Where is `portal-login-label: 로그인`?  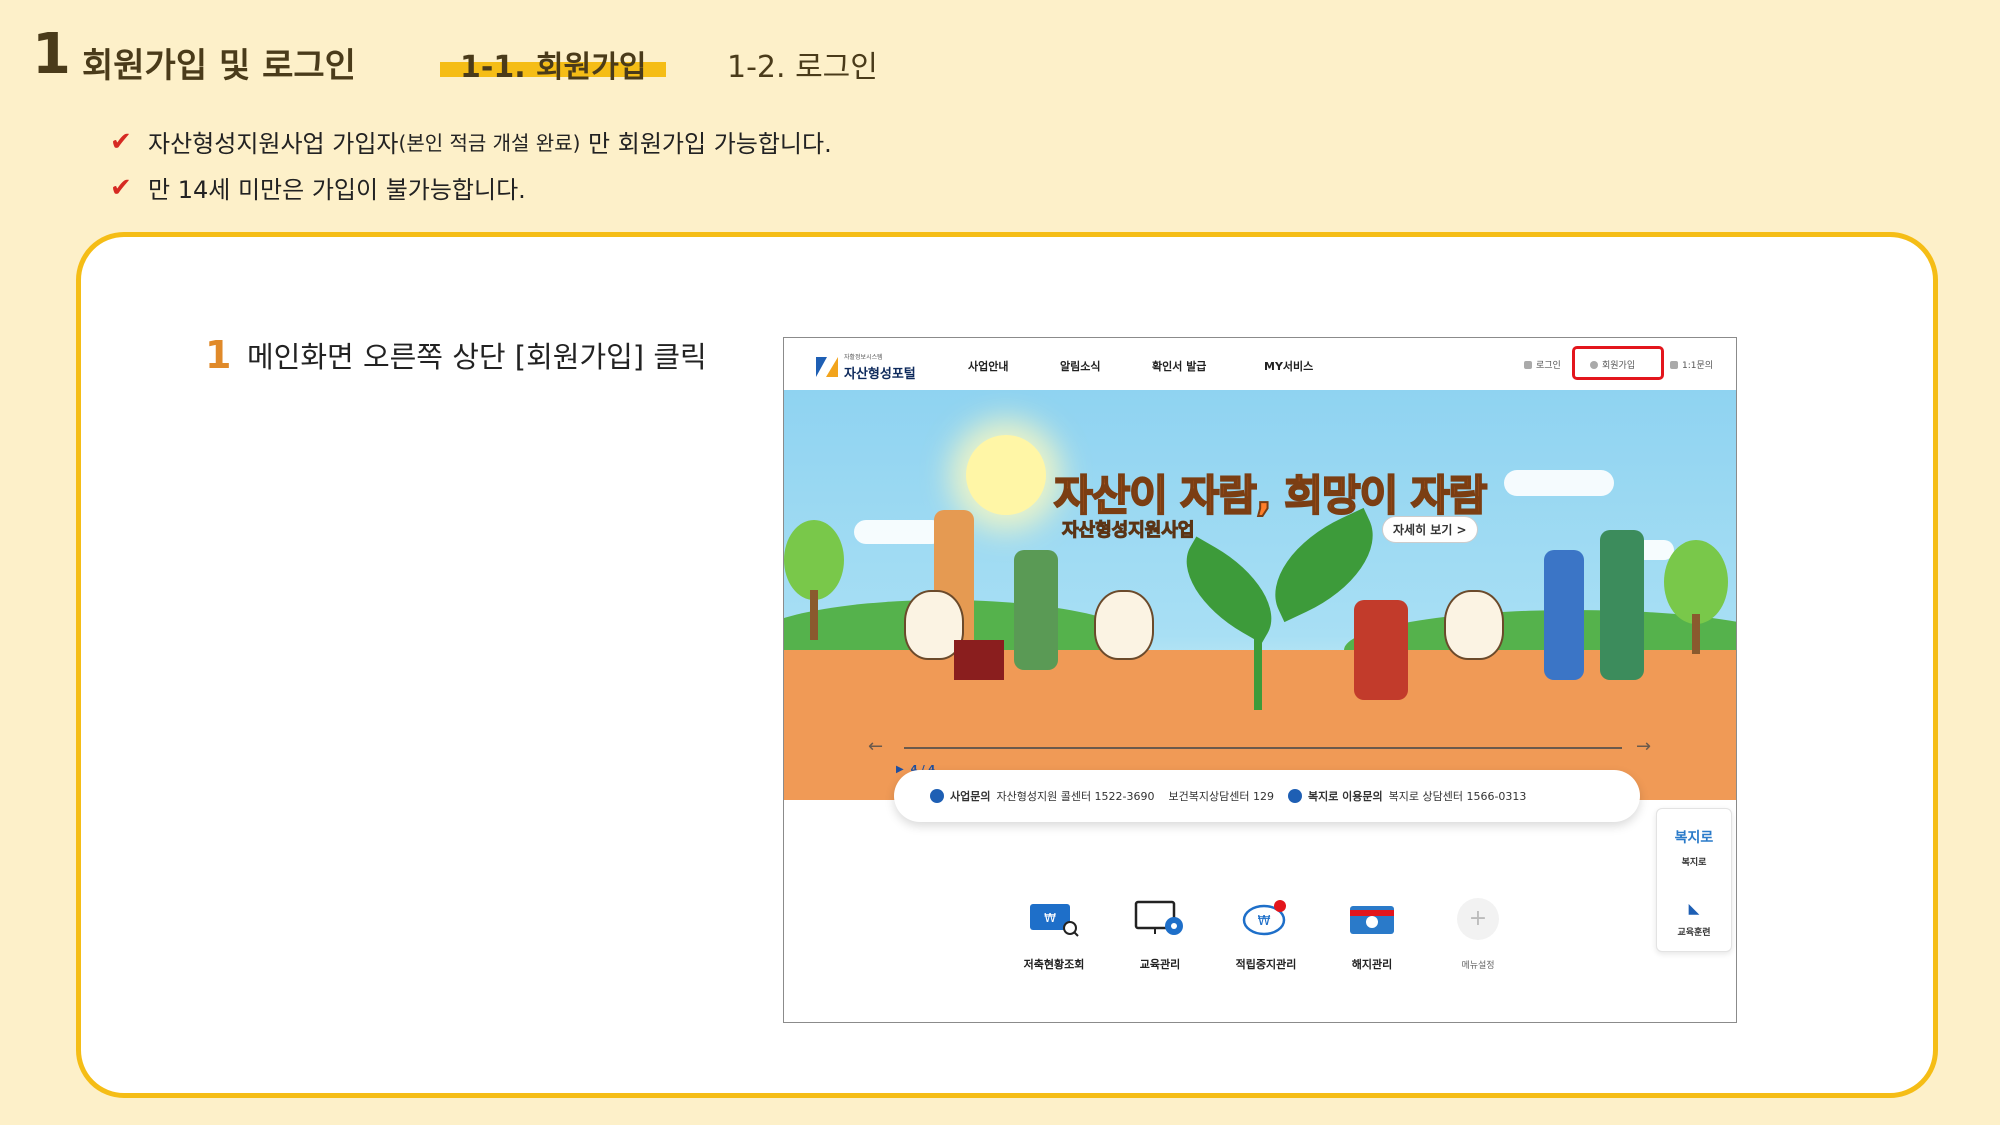 portal-login-label: 로그인 is located at coordinates (1548, 366).